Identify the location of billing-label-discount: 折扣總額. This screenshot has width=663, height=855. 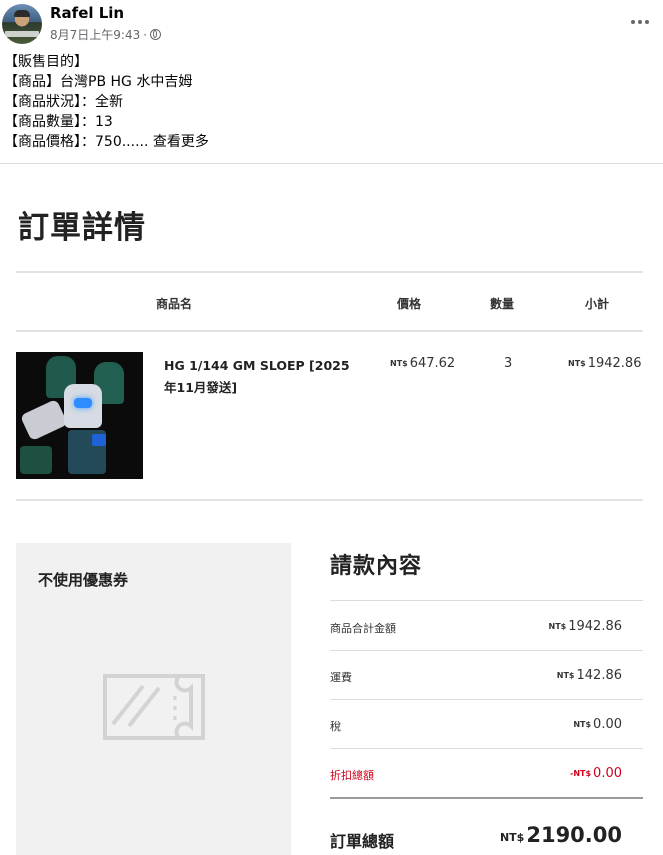
(352, 775).